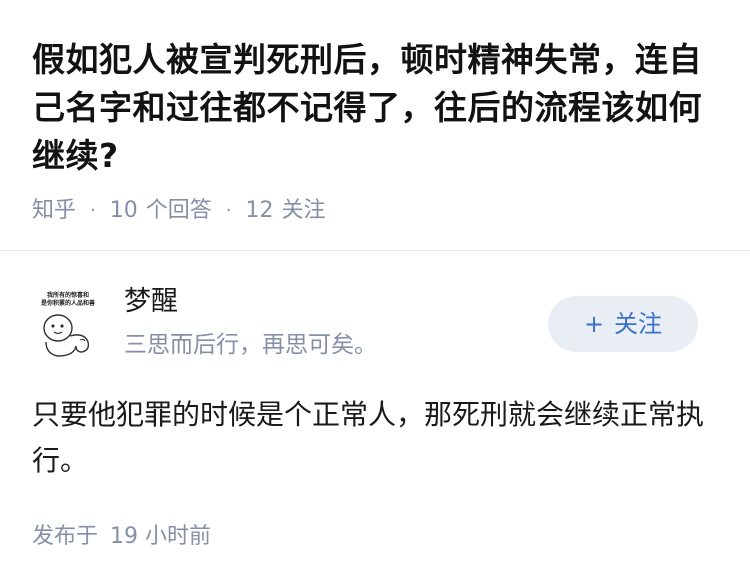  What do you see at coordinates (594, 324) in the screenshot?
I see `plus-icon: +` at bounding box center [594, 324].